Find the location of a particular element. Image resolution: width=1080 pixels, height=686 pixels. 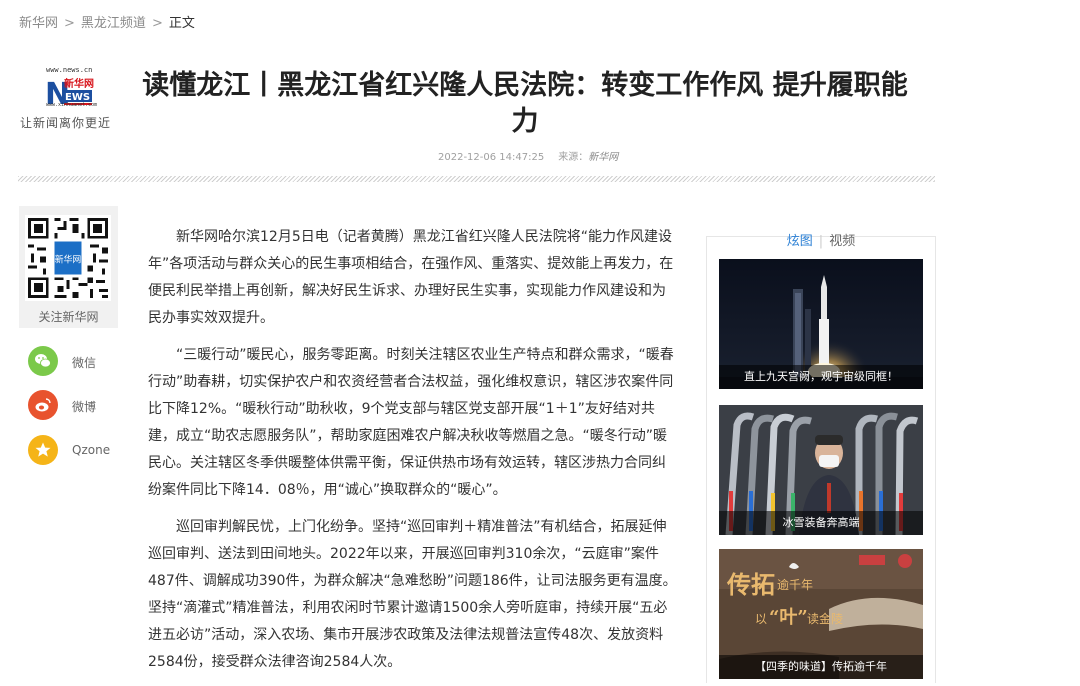

breadcrumb-home-link: 新华网 is located at coordinates (38, 23).